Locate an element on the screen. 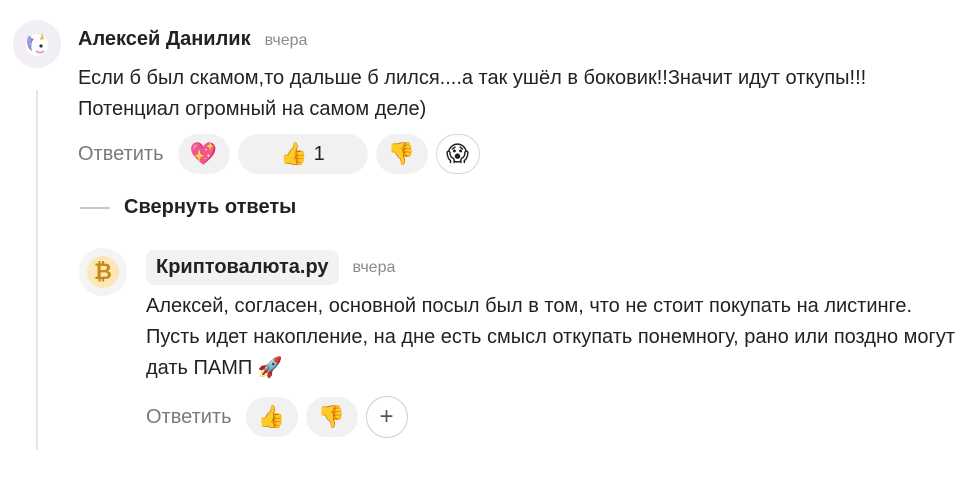  comment-actions: Ответить 💖 👍 1 👎 😱 is located at coordinates (279, 154).